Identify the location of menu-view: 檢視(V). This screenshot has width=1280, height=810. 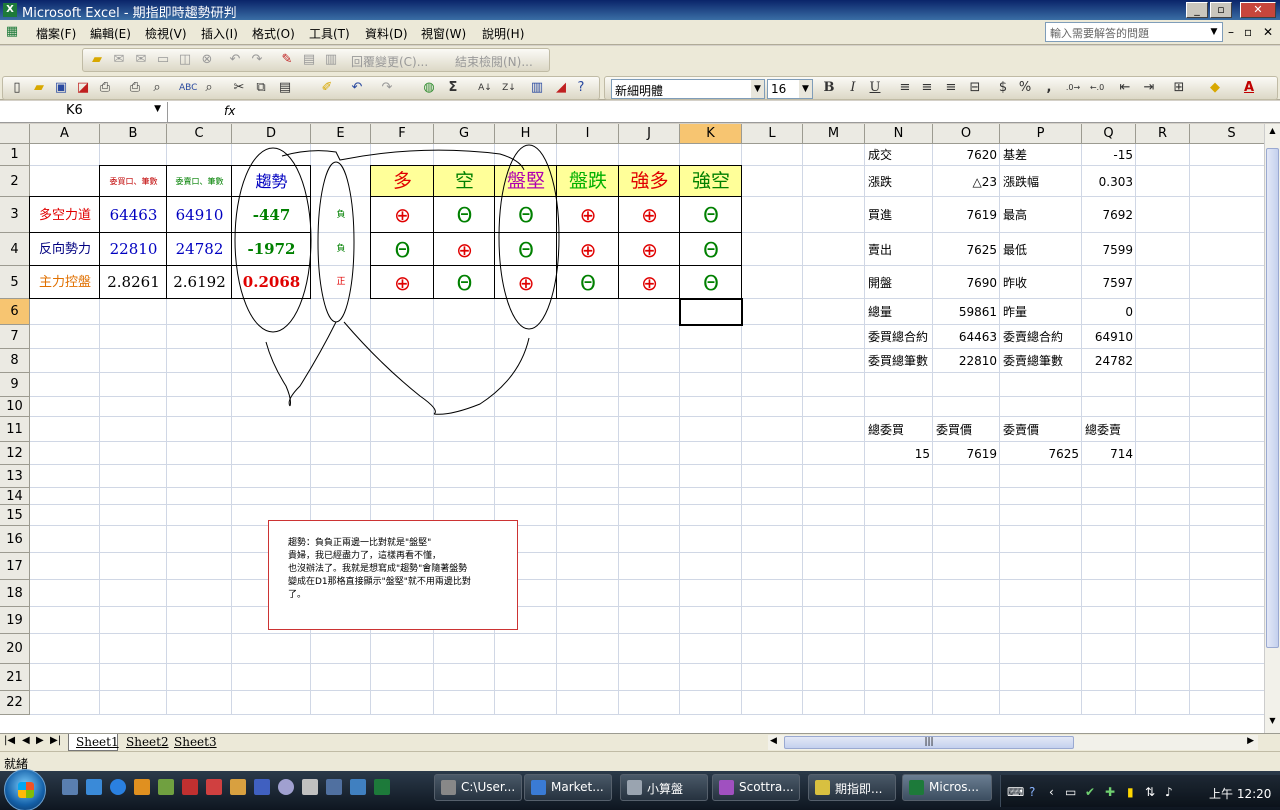
(166, 33).